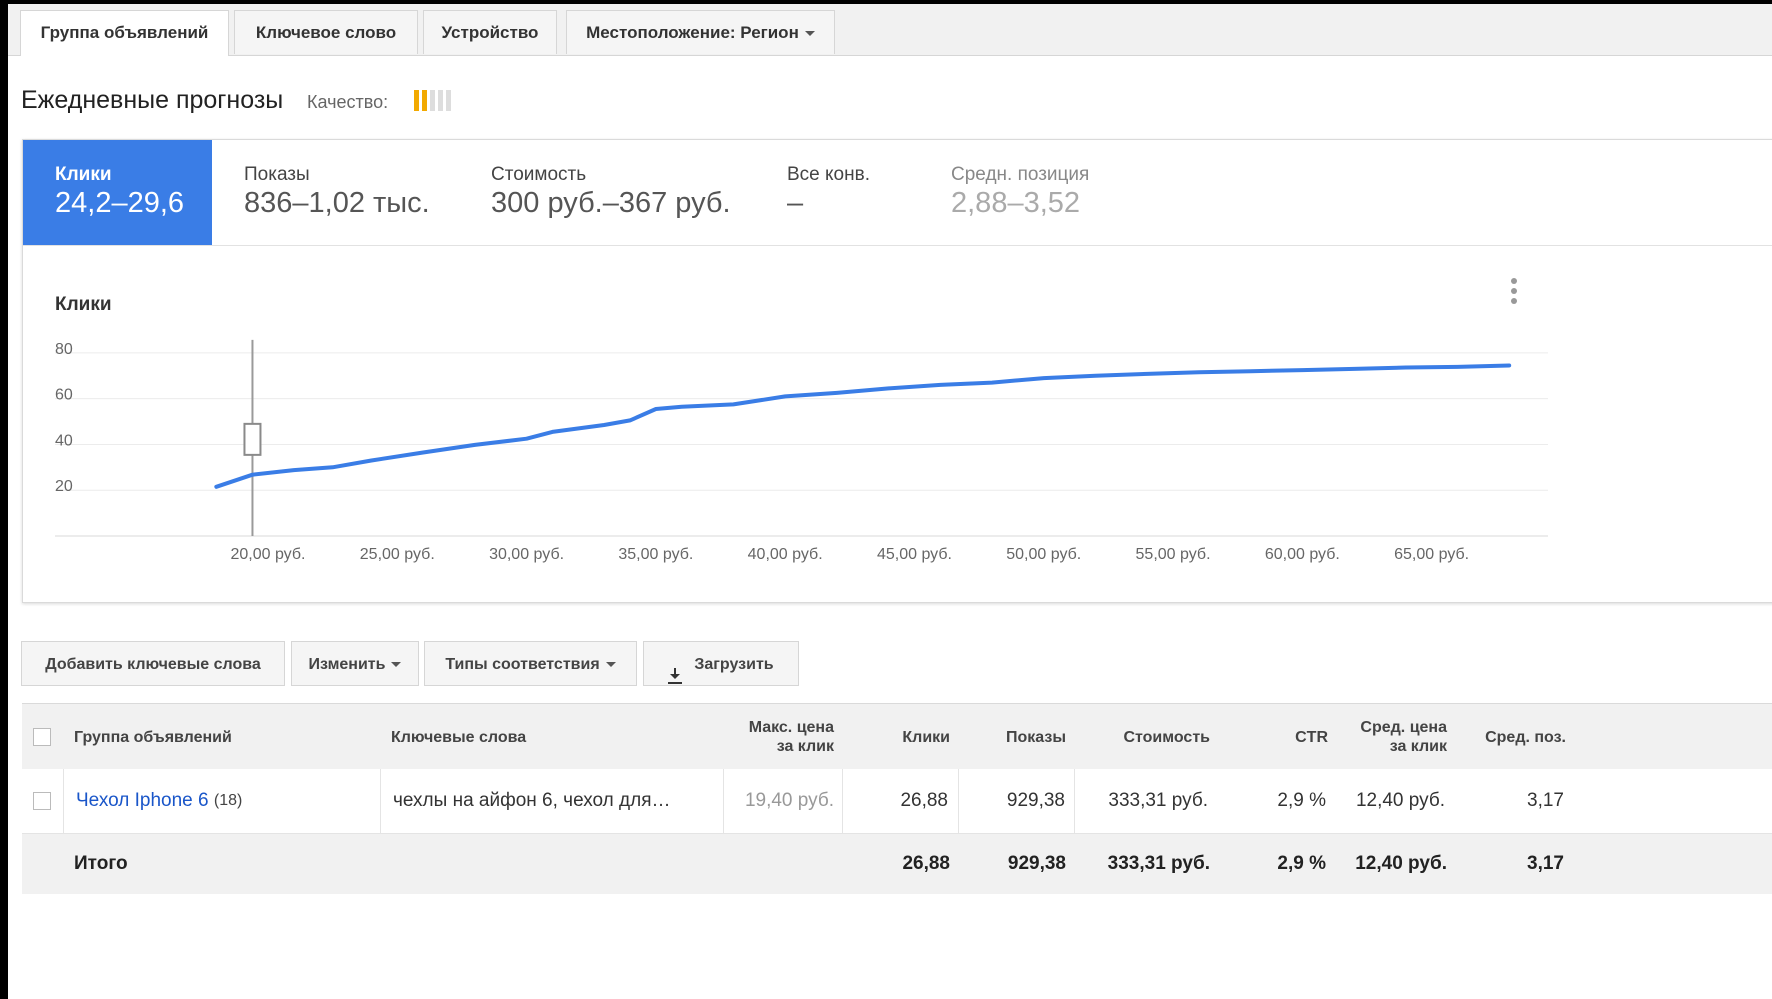  What do you see at coordinates (1545, 800) in the screenshot?
I see `avg-position-cell: 3,17` at bounding box center [1545, 800].